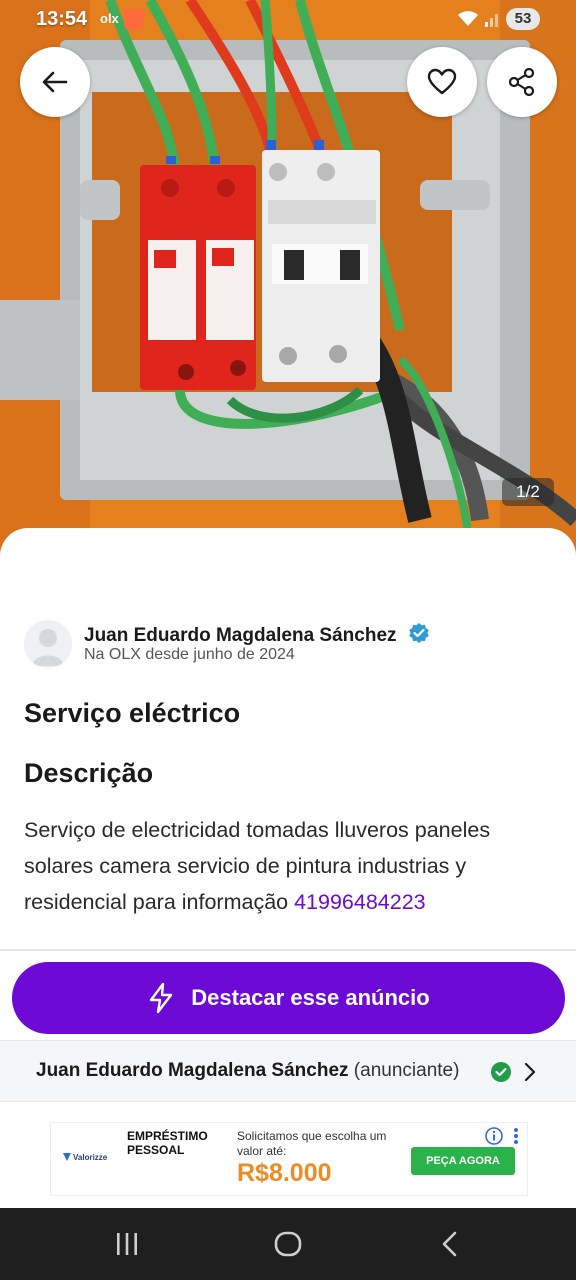 This screenshot has height=1280, width=576. Describe the element at coordinates (463, 1161) in the screenshot. I see `ad-cta-button: PEÇA AGORA` at that location.